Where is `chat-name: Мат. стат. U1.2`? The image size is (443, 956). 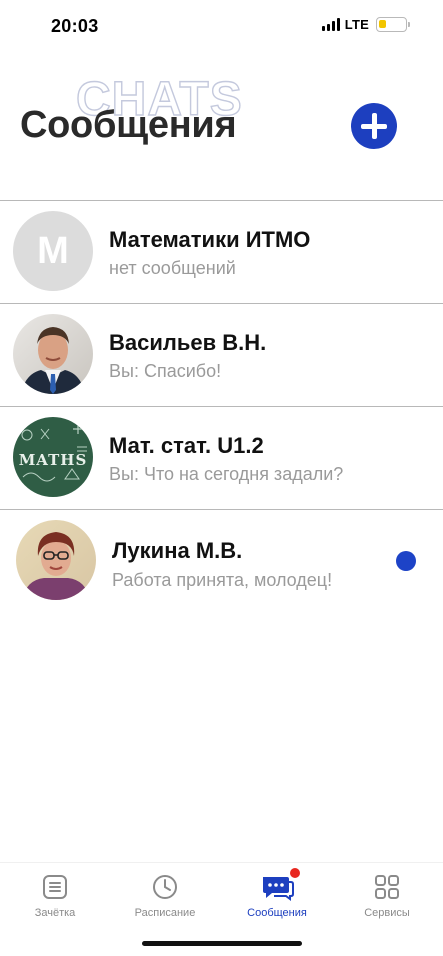
chat-name: Мат. стат. U1.2 is located at coordinates (186, 445).